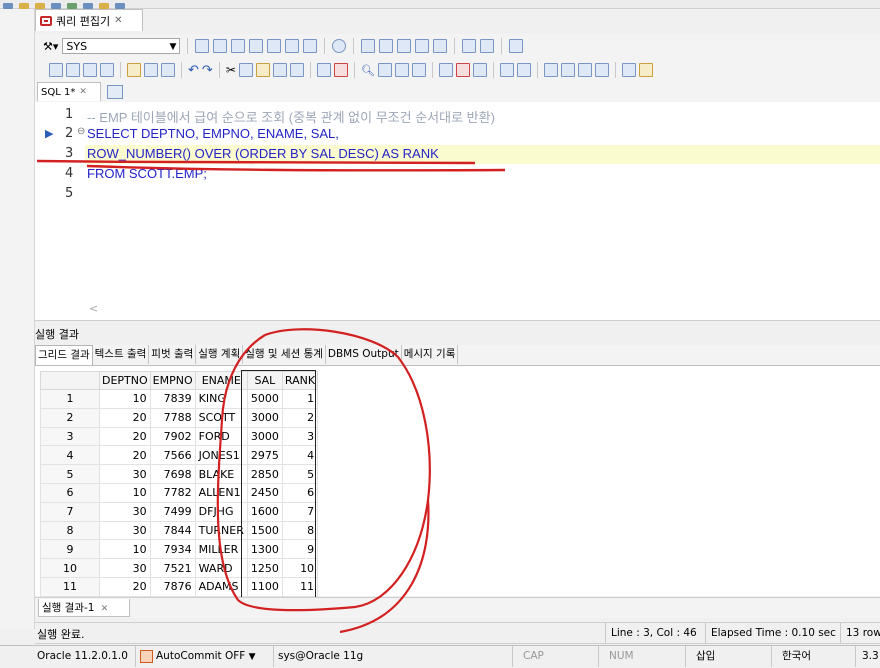  I want to click on layout-icon, so click(516, 46).